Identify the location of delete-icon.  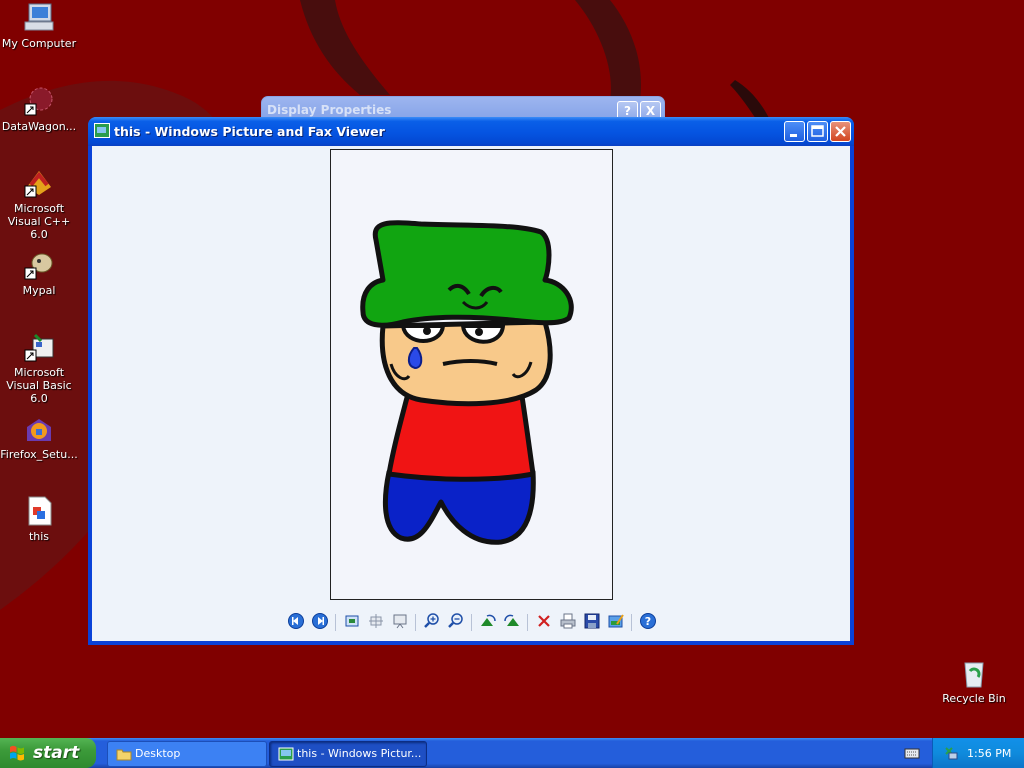
(544, 621).